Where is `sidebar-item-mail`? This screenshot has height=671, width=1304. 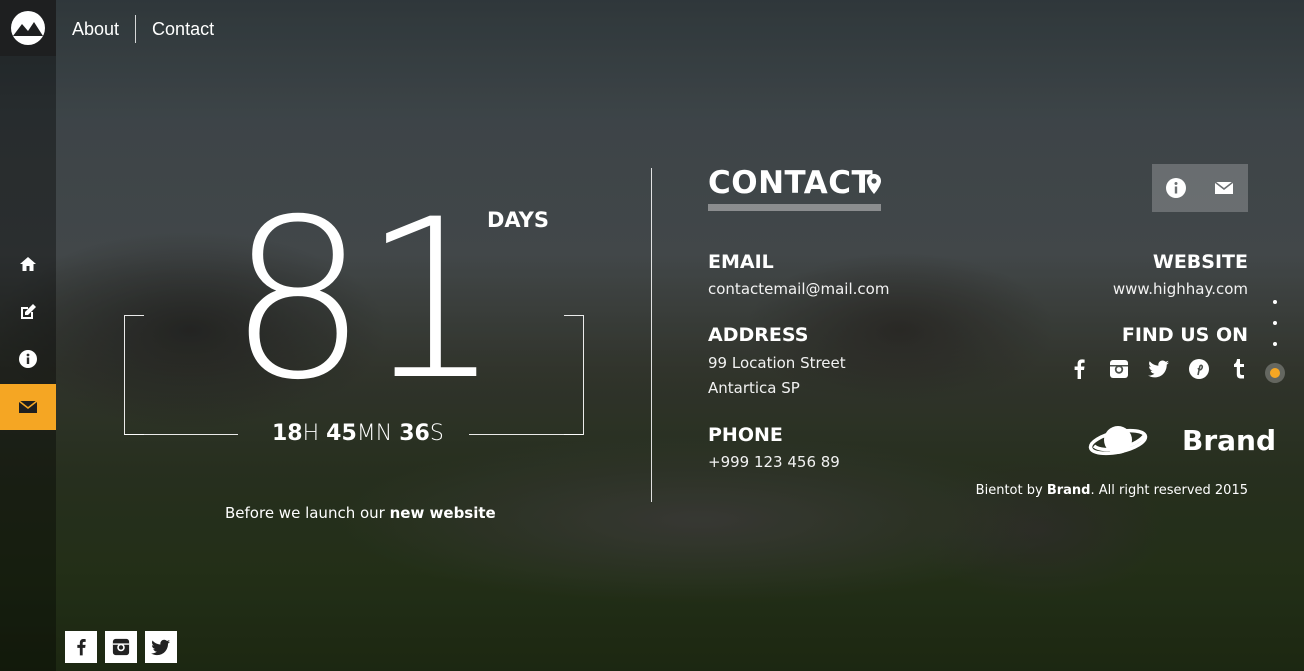 sidebar-item-mail is located at coordinates (28, 407).